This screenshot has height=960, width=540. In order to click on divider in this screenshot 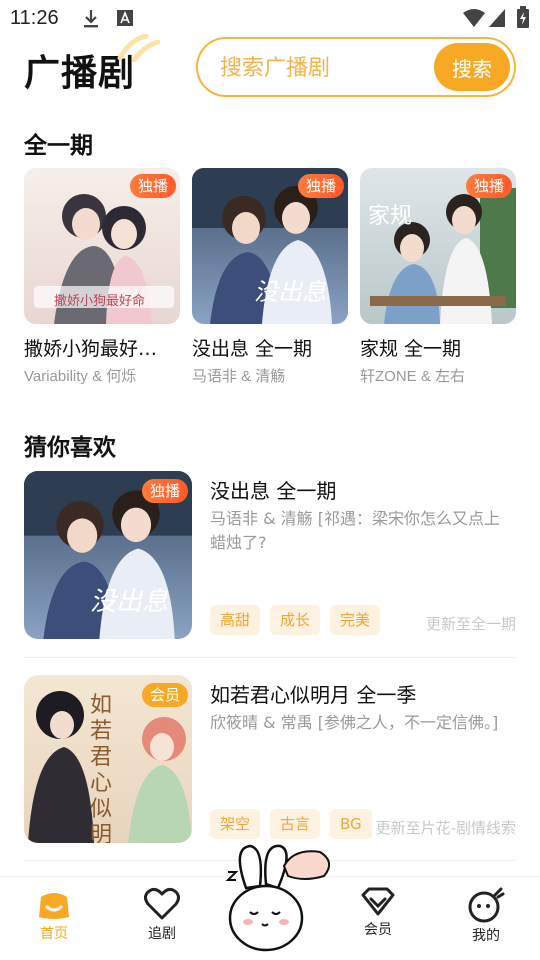, I will do `click(270, 657)`.